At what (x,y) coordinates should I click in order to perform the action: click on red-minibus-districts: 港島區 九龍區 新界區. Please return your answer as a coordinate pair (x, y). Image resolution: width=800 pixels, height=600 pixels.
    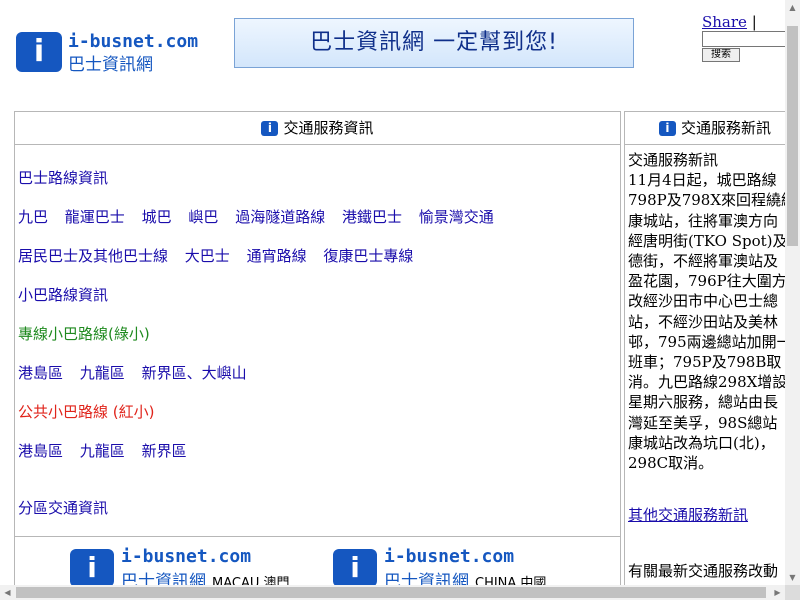
    Looking at the image, I should click on (108, 450).